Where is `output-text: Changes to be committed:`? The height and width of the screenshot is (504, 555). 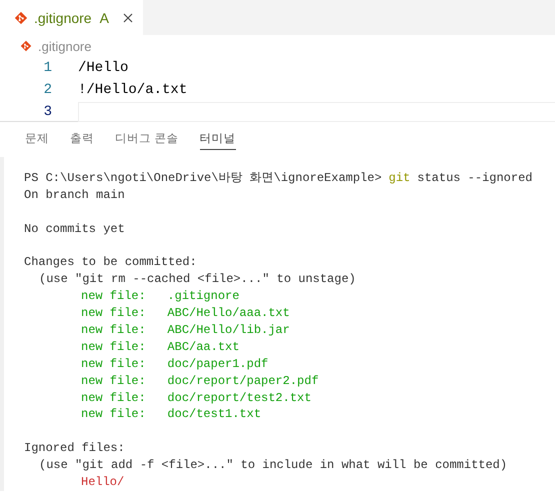
output-text: Changes to be committed: is located at coordinates (110, 262).